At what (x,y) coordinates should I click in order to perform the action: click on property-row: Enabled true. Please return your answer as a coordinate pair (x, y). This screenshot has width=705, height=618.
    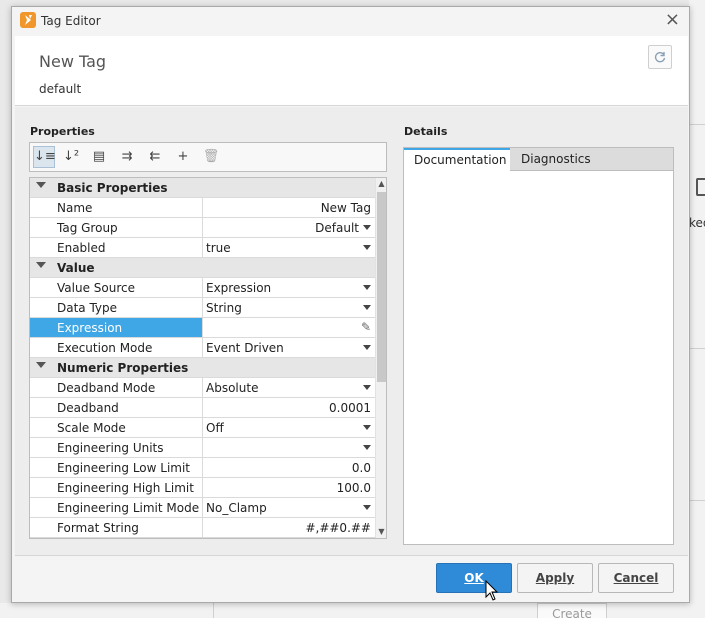
    Looking at the image, I should click on (202, 248).